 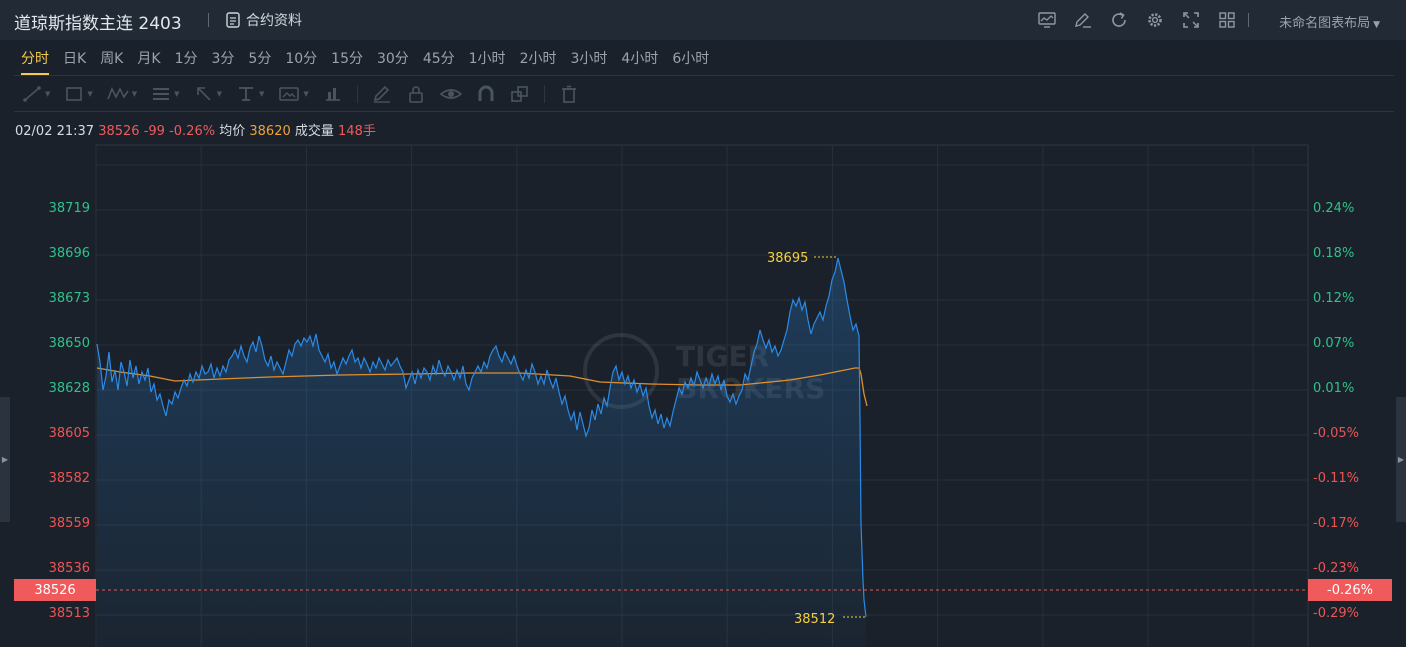 What do you see at coordinates (704, 371) in the screenshot?
I see `watermark: TIGER BROKERS` at bounding box center [704, 371].